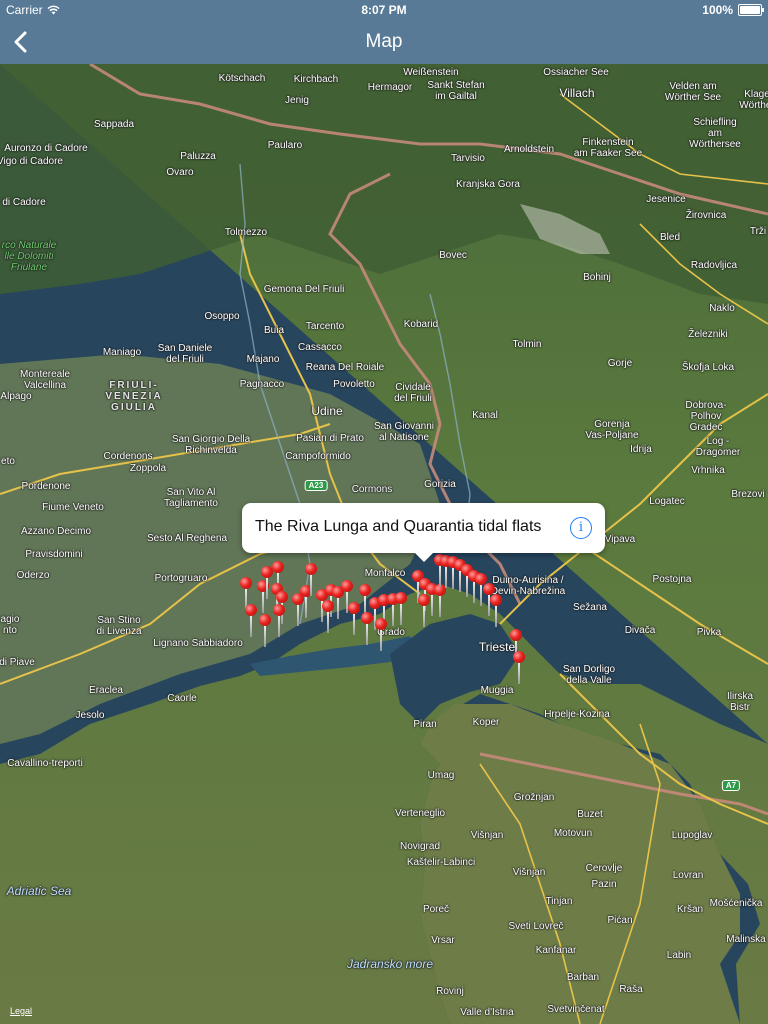 This screenshot has width=768, height=1024. What do you see at coordinates (114, 124) in the screenshot?
I see `map-label: Sappada` at bounding box center [114, 124].